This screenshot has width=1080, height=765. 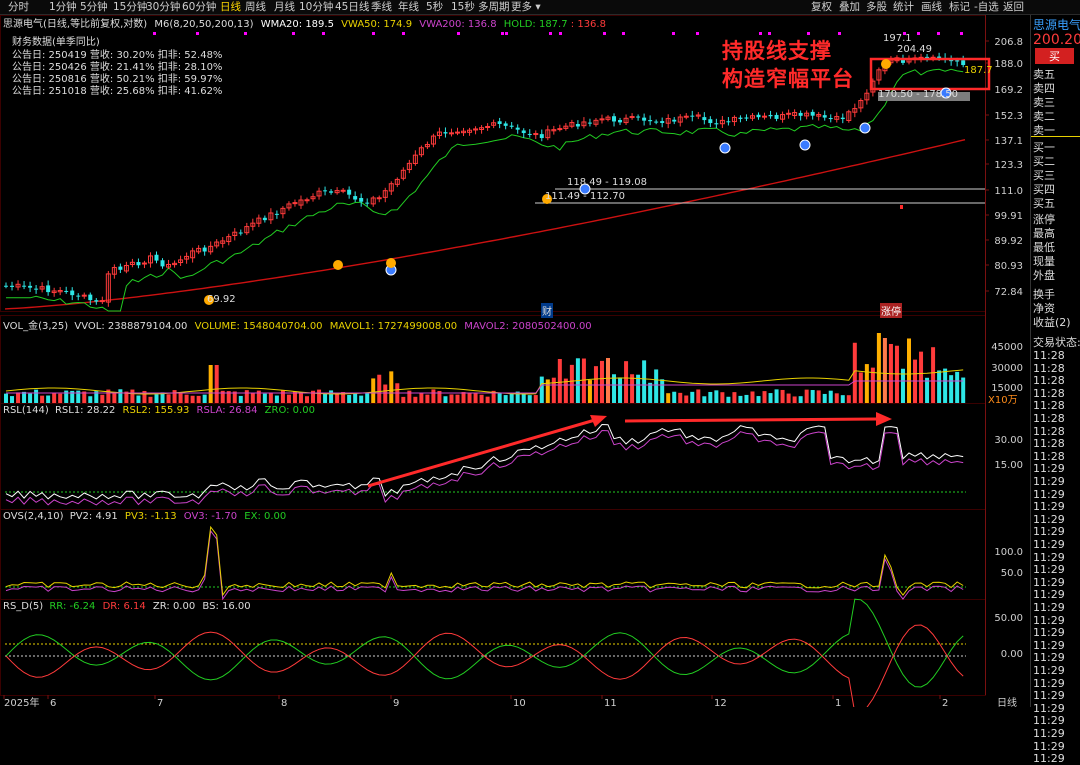 What do you see at coordinates (33, 516) in the screenshot?
I see `ovs-label: OVS(2,4,10)` at bounding box center [33, 516].